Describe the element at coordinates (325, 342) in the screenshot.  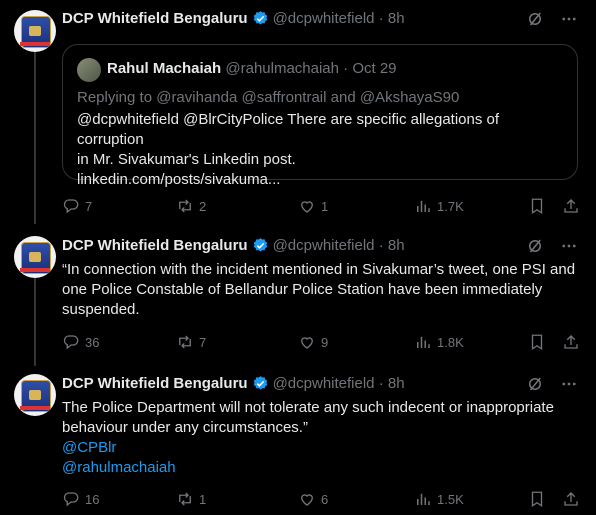
I see `like-count: 9` at that location.